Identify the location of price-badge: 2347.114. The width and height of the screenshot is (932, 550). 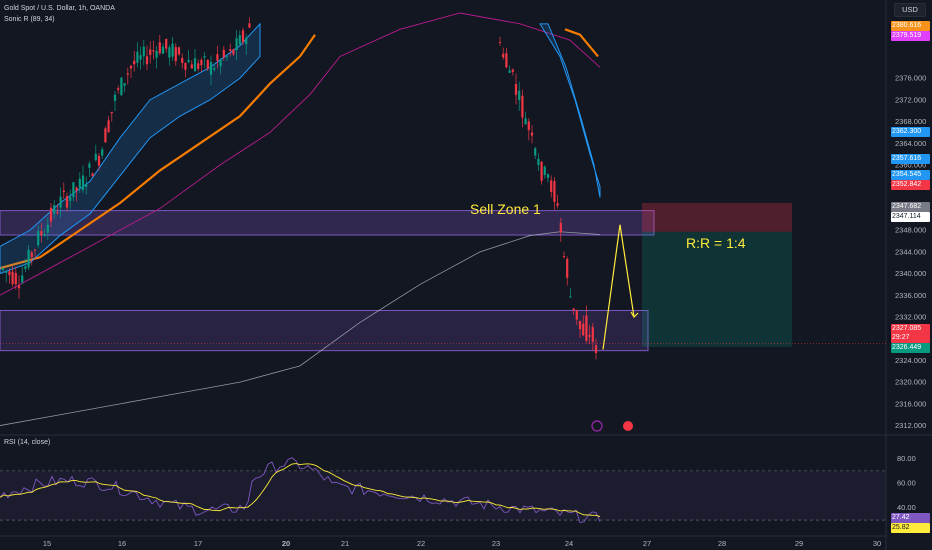
(910, 217).